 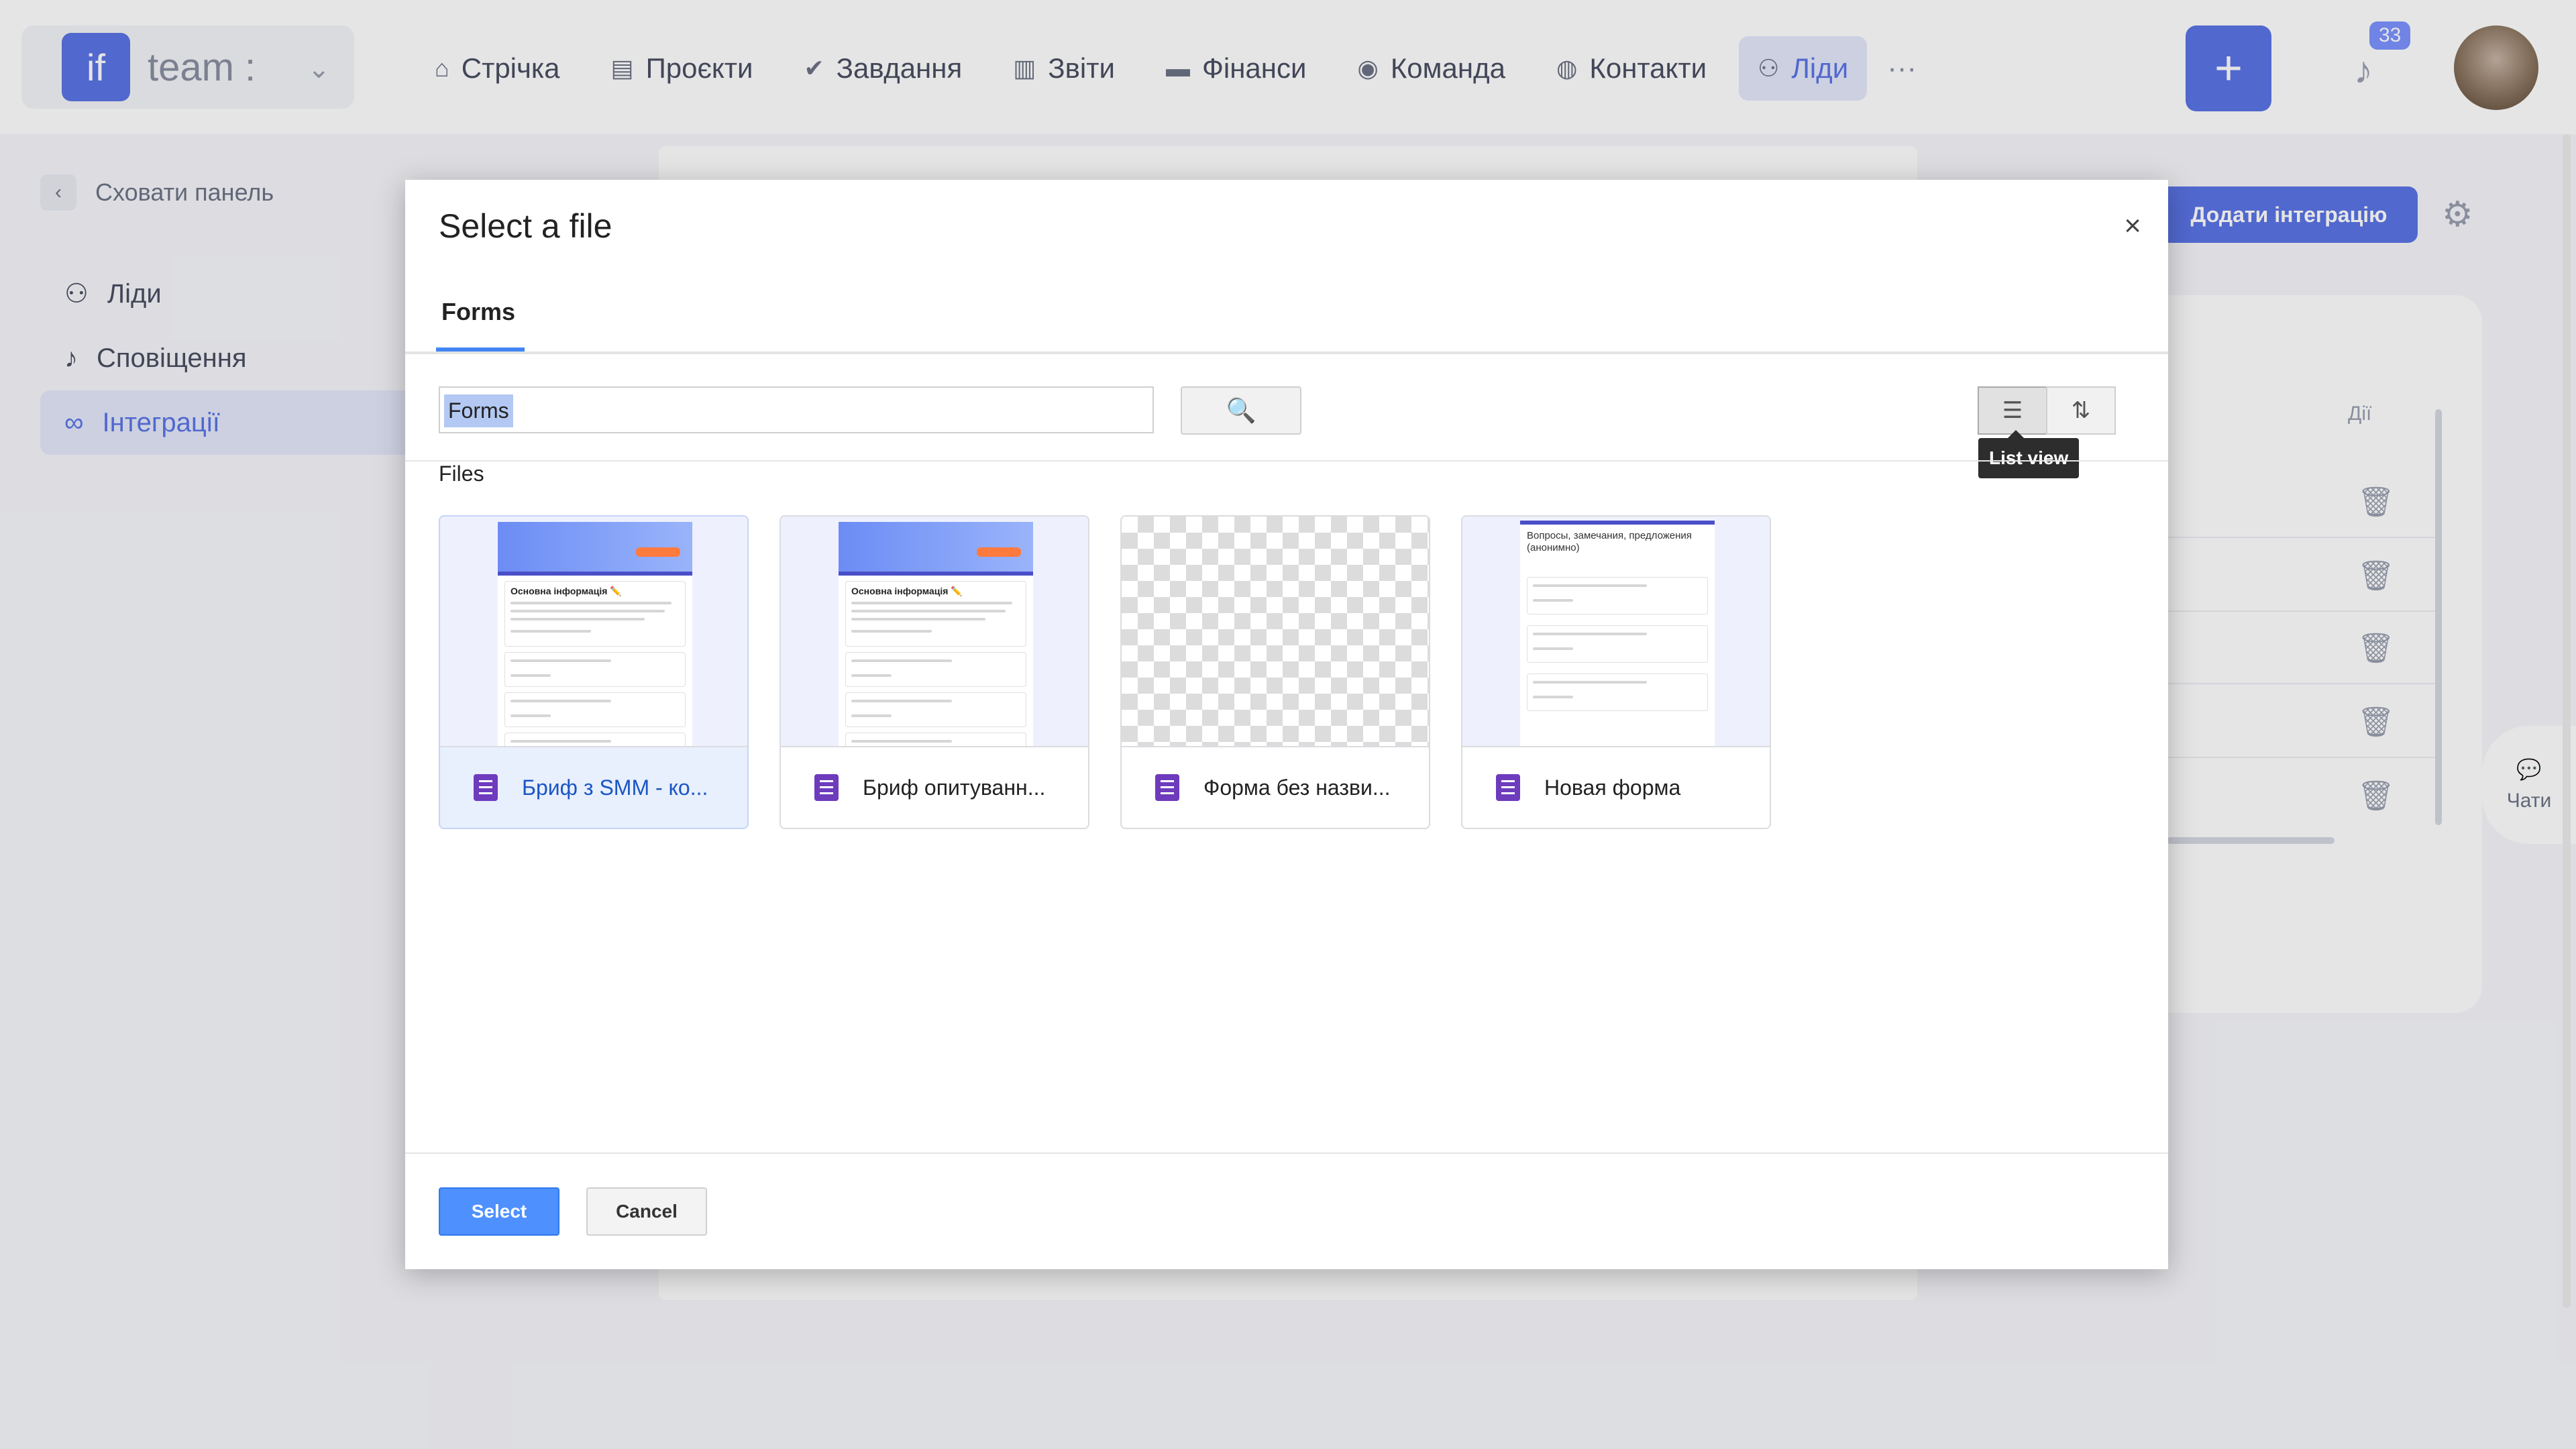 What do you see at coordinates (2029, 454) in the screenshot?
I see `list-view-tooltip: List view` at bounding box center [2029, 454].